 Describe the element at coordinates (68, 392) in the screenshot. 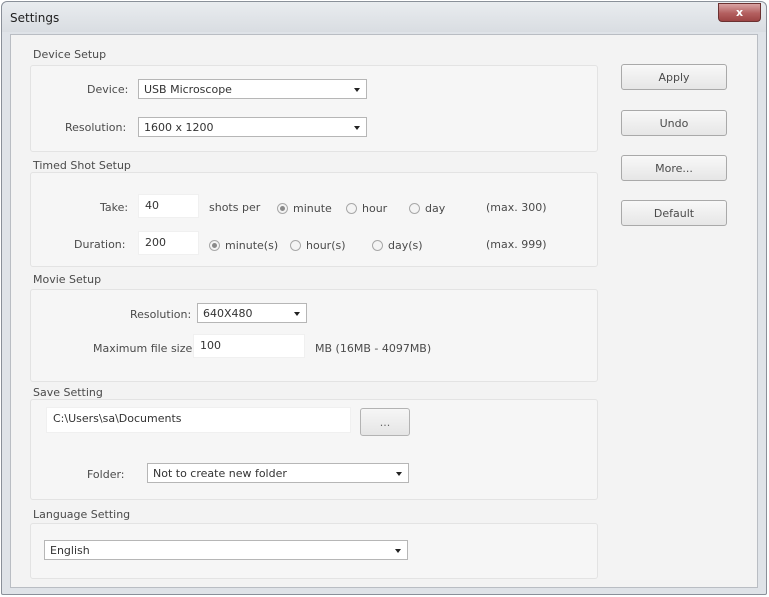

I see `save-setting-title: Save Setting` at that location.